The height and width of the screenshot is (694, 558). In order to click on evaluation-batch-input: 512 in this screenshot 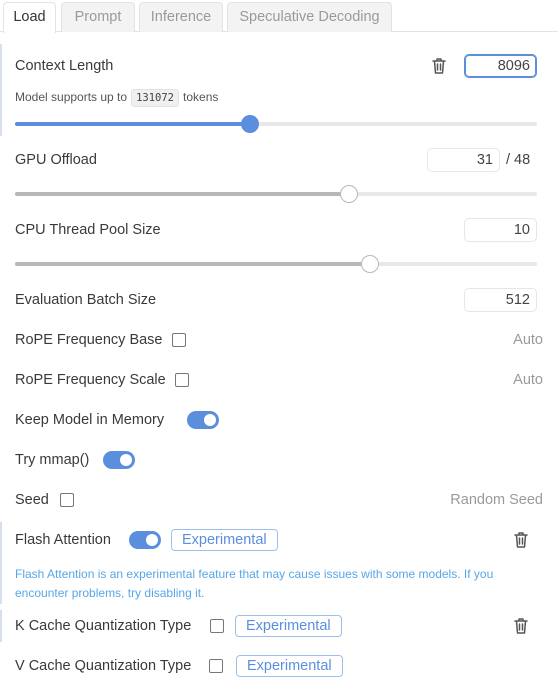, I will do `click(500, 300)`.